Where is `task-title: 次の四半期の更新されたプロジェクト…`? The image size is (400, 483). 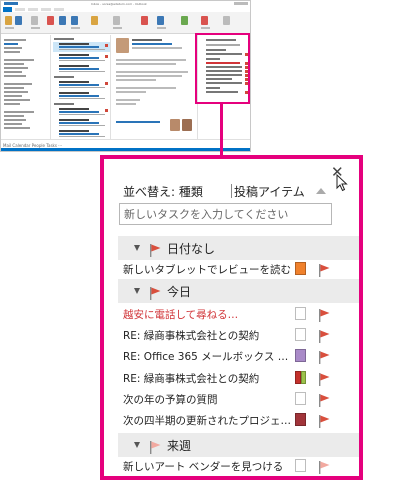 task-title: 次の四半期の更新されたプロジェクト… is located at coordinates (208, 421).